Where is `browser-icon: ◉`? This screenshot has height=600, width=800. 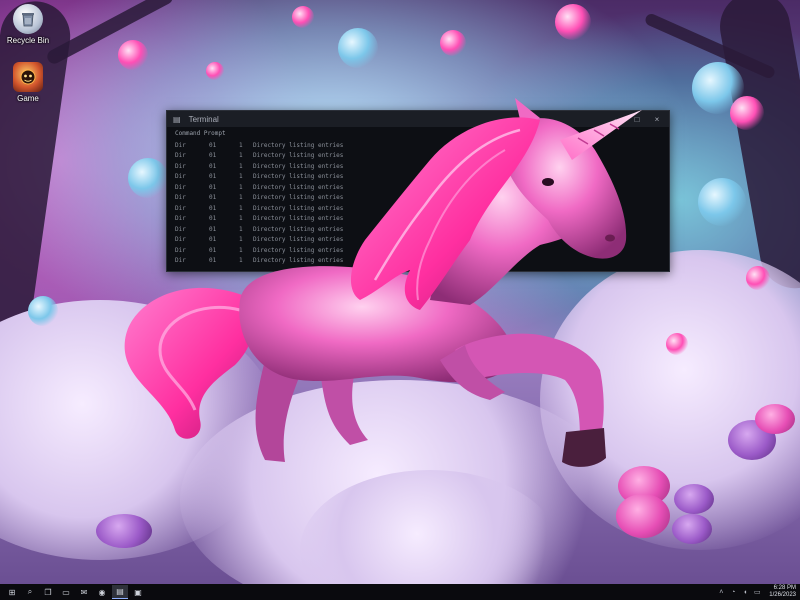 browser-icon: ◉ is located at coordinates (102, 592).